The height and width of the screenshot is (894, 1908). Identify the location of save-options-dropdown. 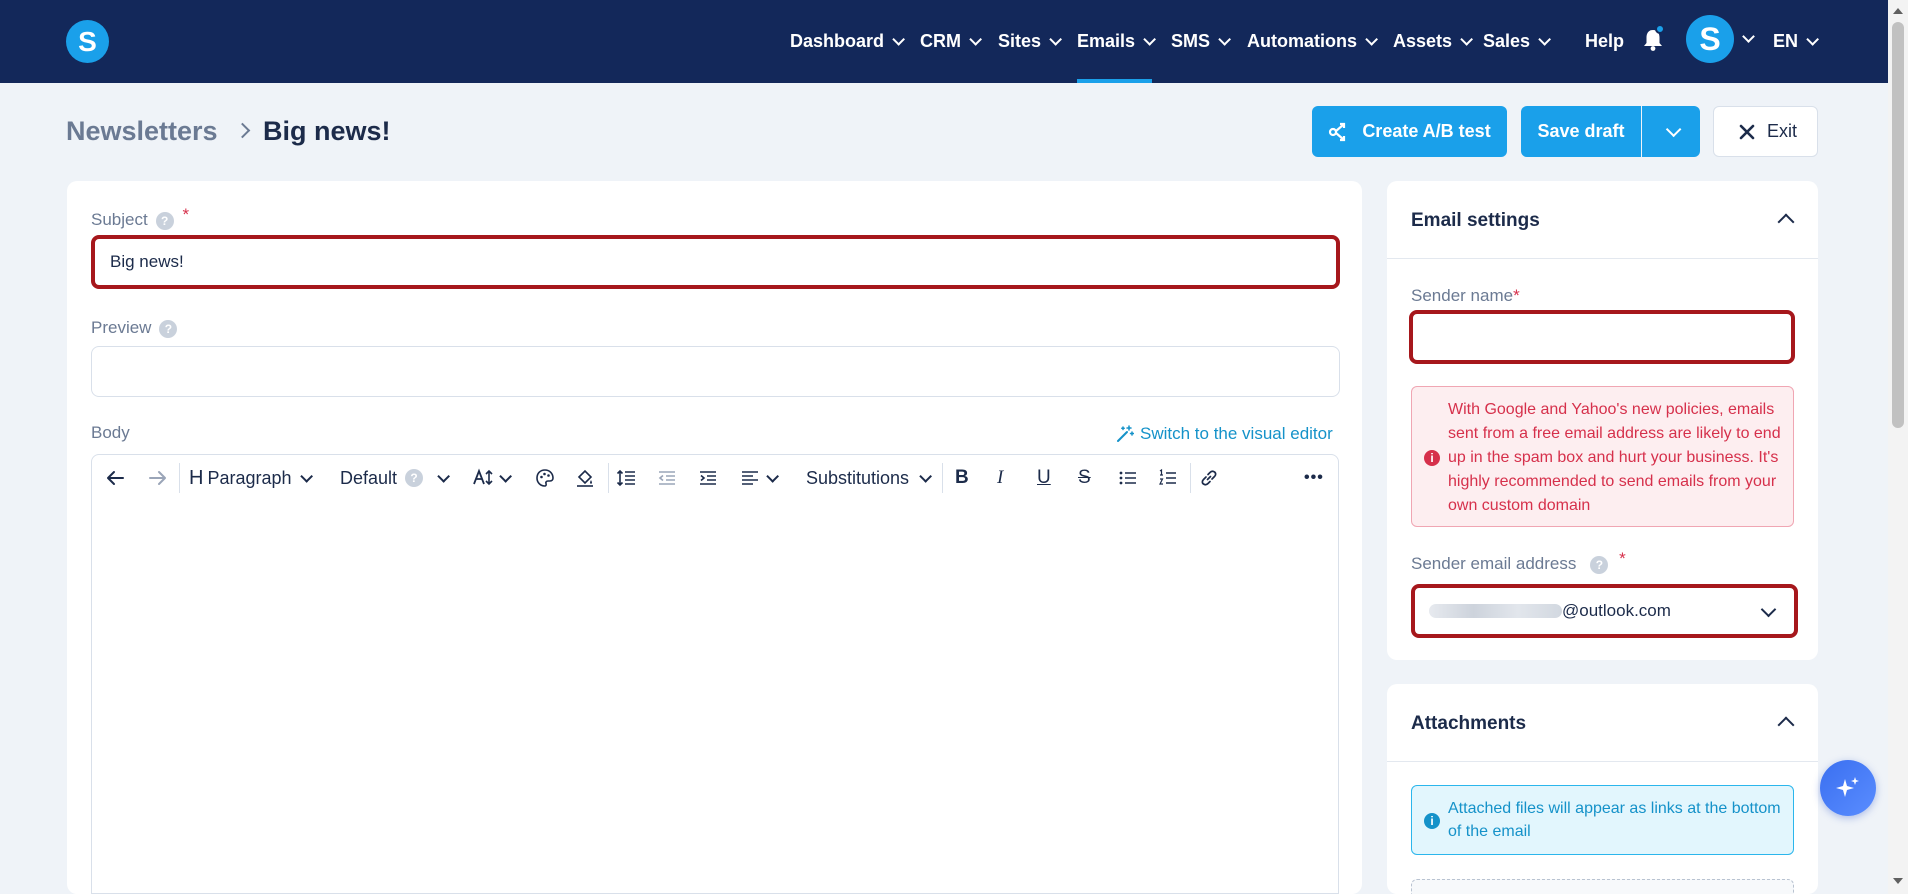
(1671, 131).